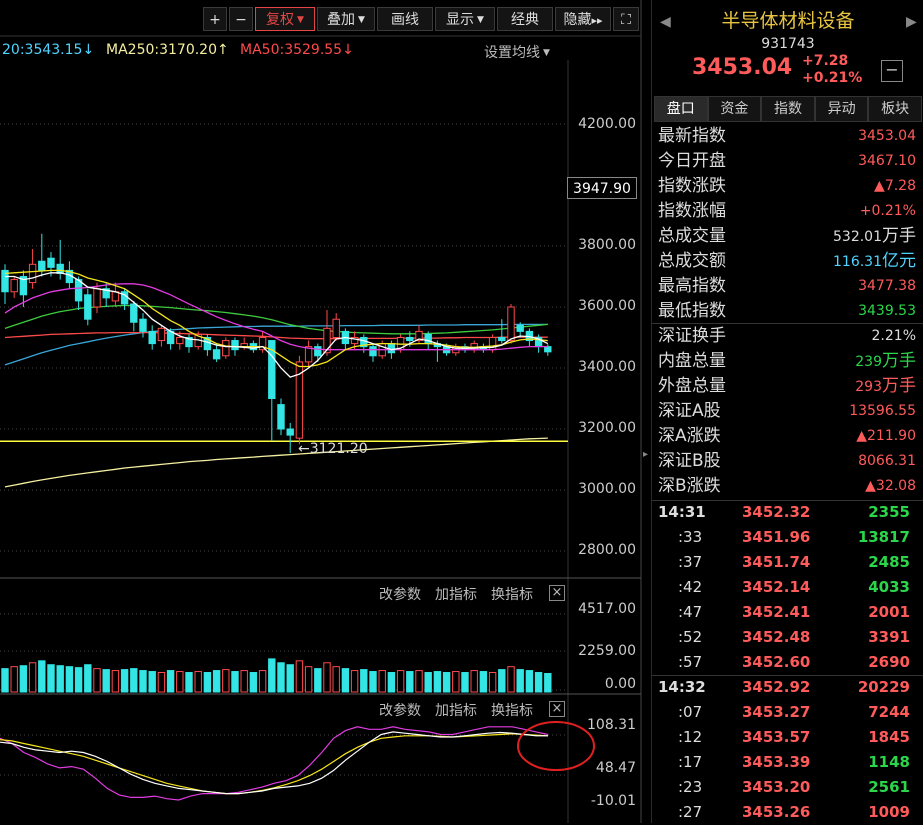  Describe the element at coordinates (889, 612) in the screenshot. I see `tick-volume: 2001` at that location.